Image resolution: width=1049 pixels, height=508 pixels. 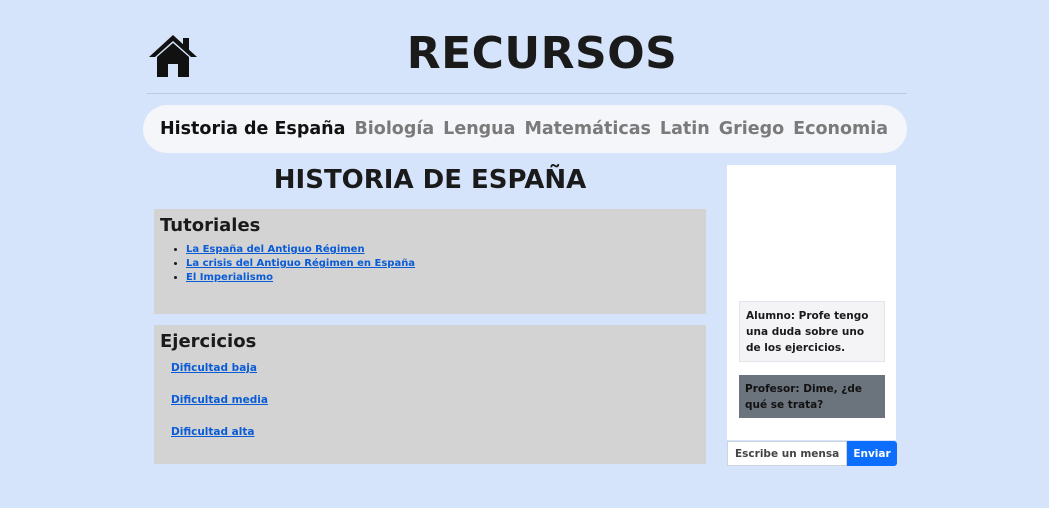 What do you see at coordinates (443, 263) in the screenshot?
I see `list-item: La crisis del Antiguo Régimen en España` at bounding box center [443, 263].